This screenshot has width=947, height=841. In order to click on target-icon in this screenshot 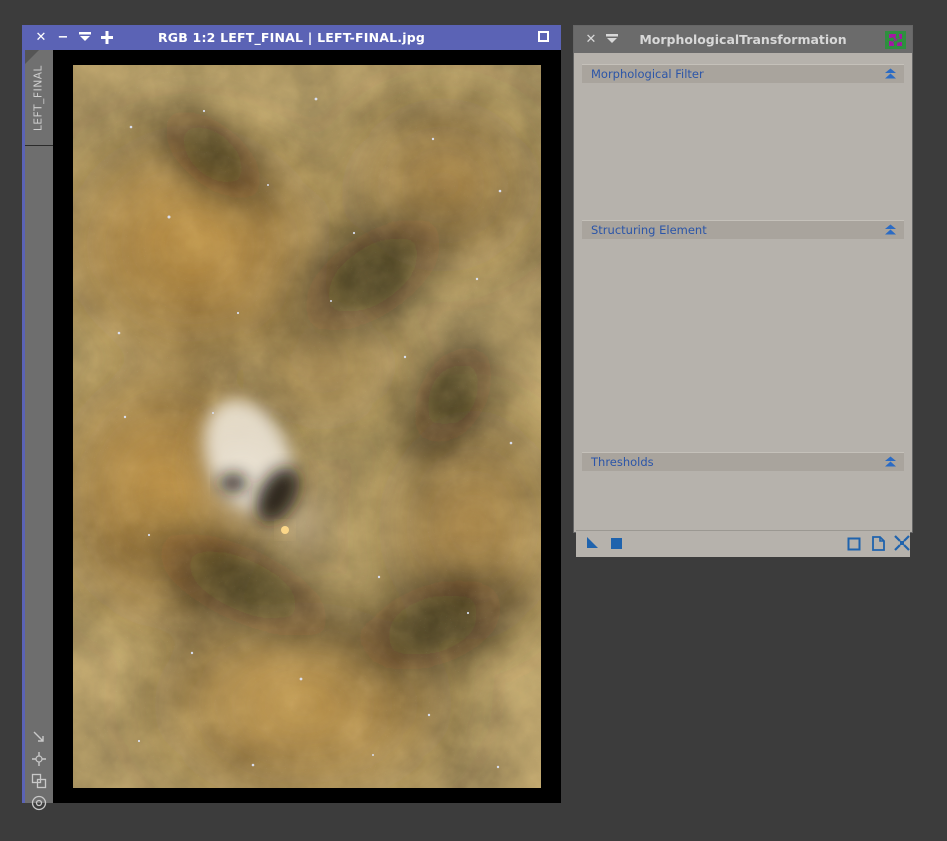, I will do `click(39, 803)`.